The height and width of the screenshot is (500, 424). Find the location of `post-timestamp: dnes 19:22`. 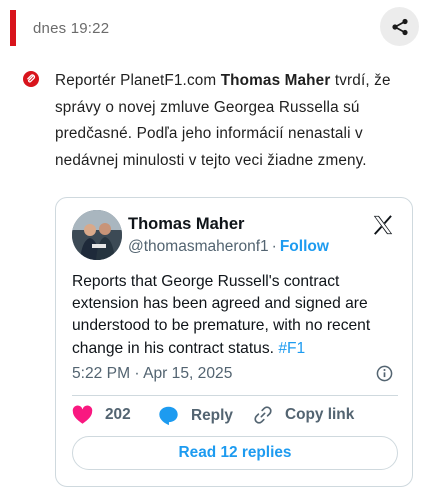

post-timestamp: dnes 19:22 is located at coordinates (71, 28).